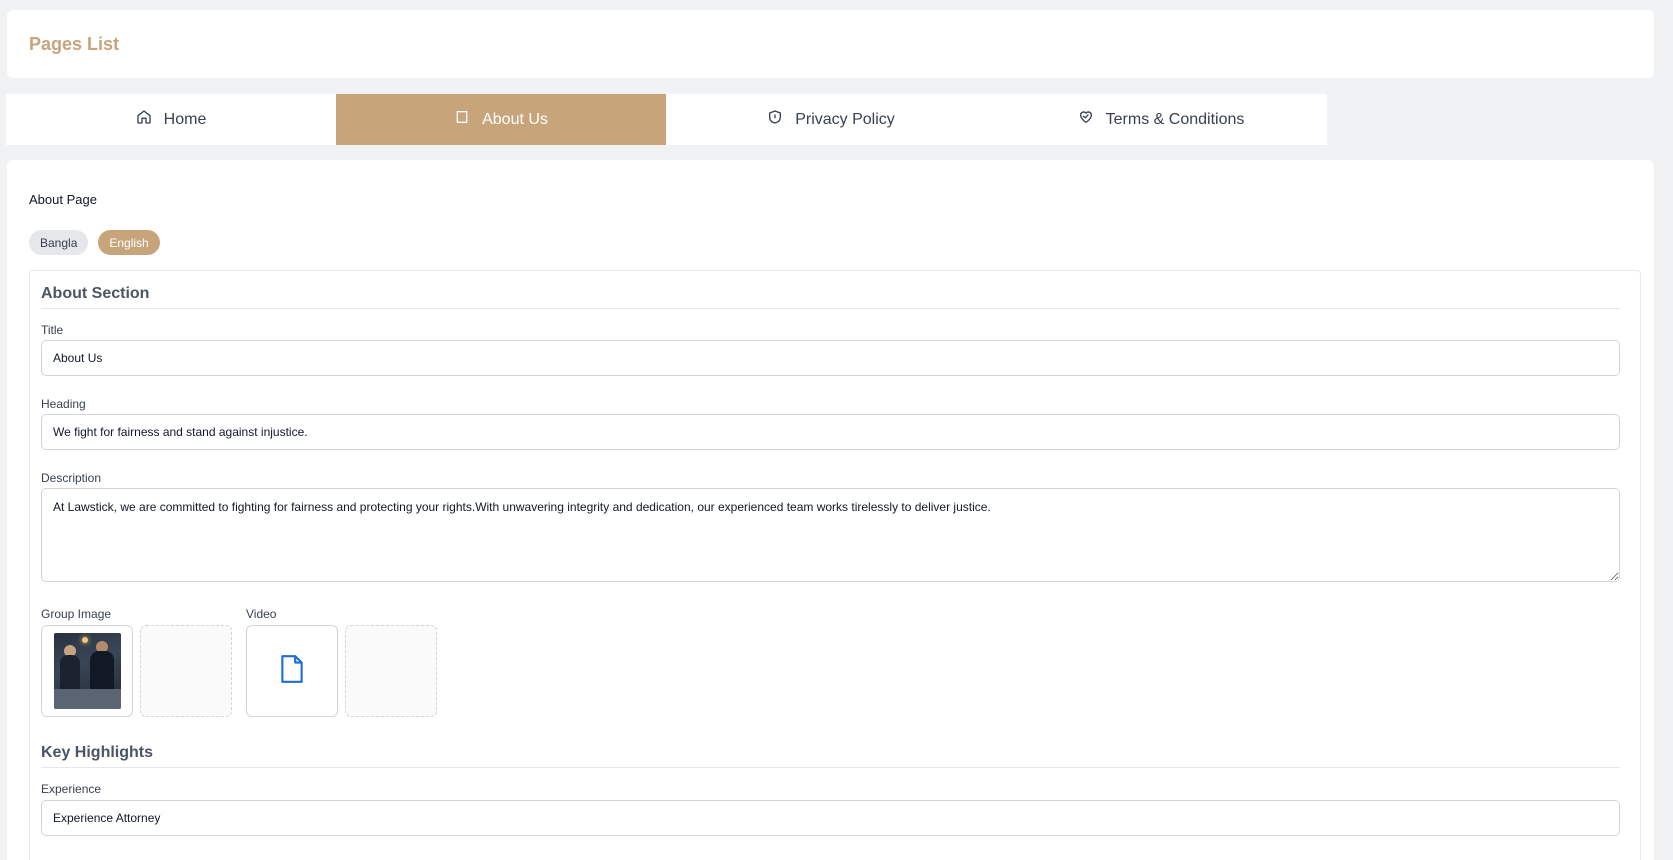 Image resolution: width=1673 pixels, height=860 pixels. Describe the element at coordinates (845, 119) in the screenshot. I see `tab-privacy-policy-label: Privacy Policy` at that location.